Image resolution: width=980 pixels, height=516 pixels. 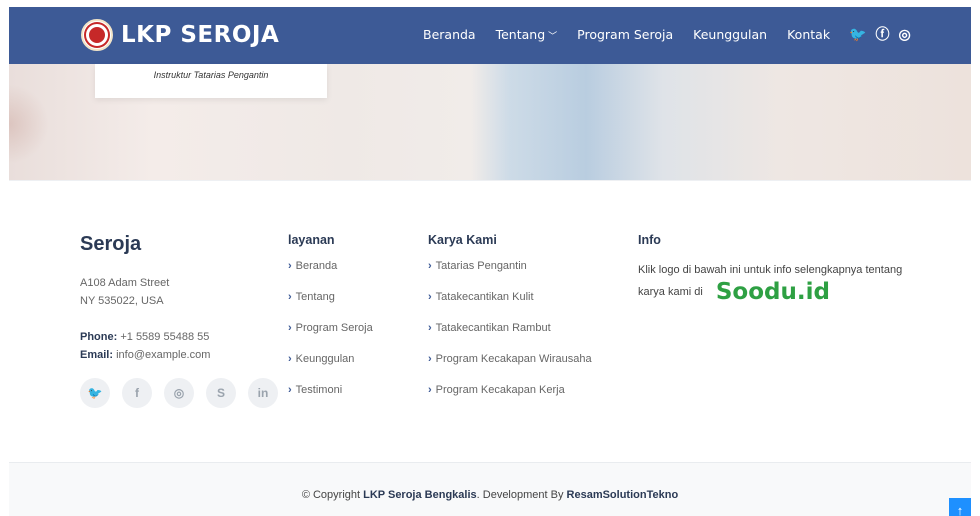 I want to click on email-value: info@example.com, so click(x=163, y=355).